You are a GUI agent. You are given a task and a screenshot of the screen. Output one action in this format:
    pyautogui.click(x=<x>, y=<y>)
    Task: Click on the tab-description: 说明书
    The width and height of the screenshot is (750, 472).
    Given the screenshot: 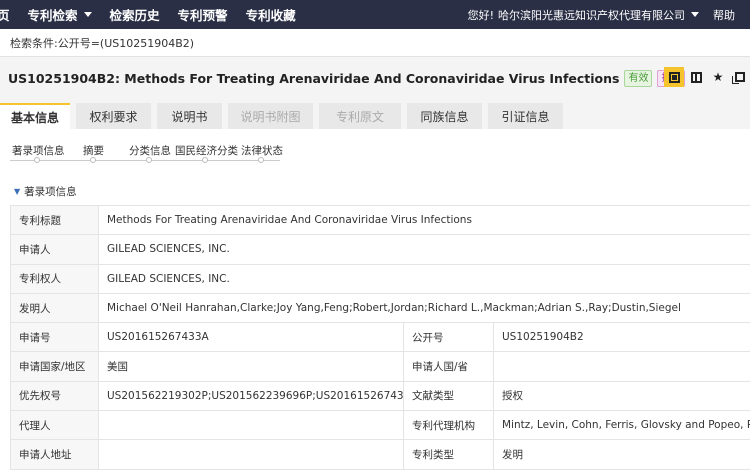 What is the action you would take?
    pyautogui.click(x=189, y=116)
    